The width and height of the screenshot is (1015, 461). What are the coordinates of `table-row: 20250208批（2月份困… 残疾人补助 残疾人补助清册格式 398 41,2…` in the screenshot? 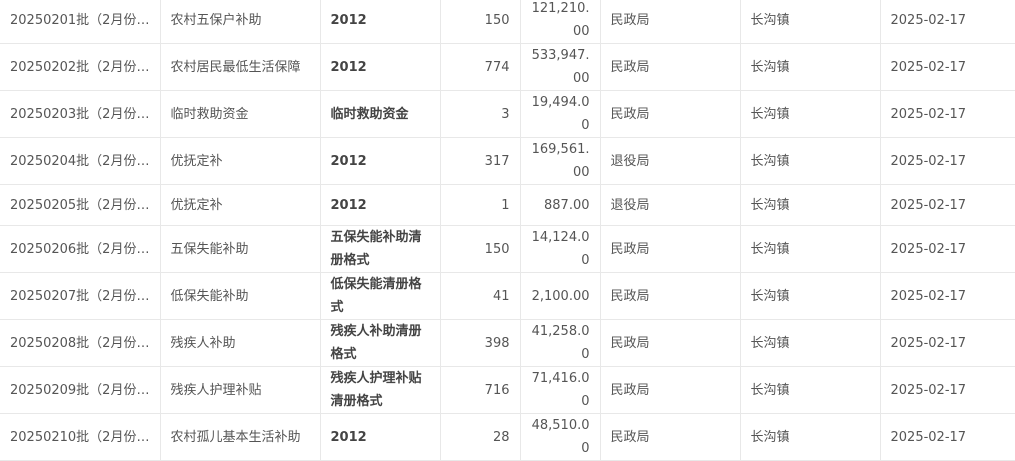 It's located at (507, 343).